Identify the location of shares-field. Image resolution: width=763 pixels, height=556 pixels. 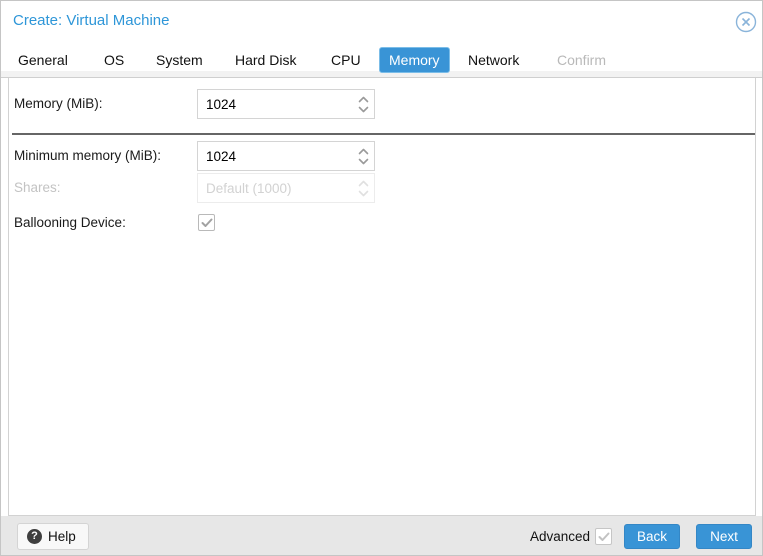
(286, 188).